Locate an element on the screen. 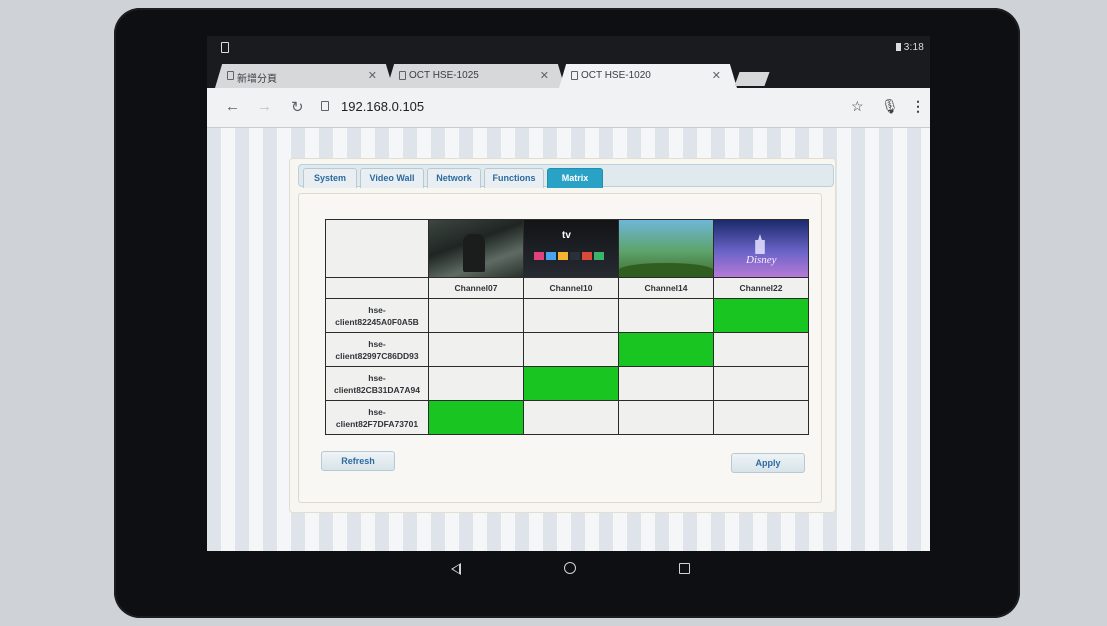 This screenshot has width=1107, height=626. browser-tab-new: 新增分頁 ✕ is located at coordinates (304, 76).